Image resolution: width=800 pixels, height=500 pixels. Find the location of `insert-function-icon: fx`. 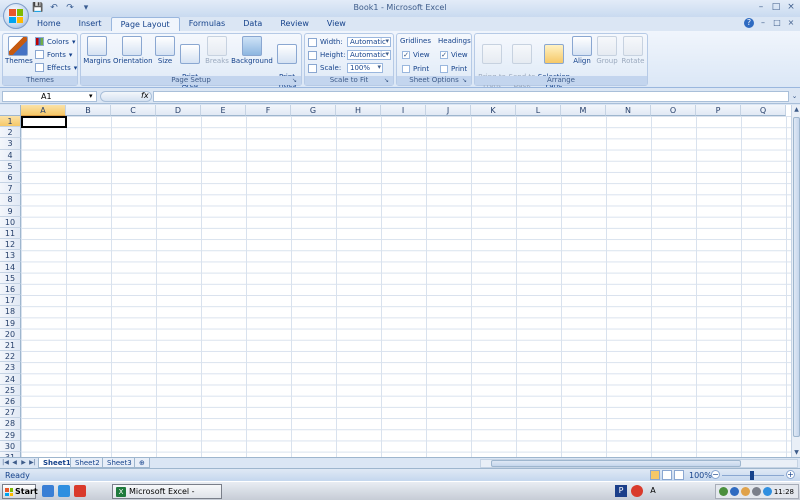

insert-function-icon: fx is located at coordinates (145, 95).